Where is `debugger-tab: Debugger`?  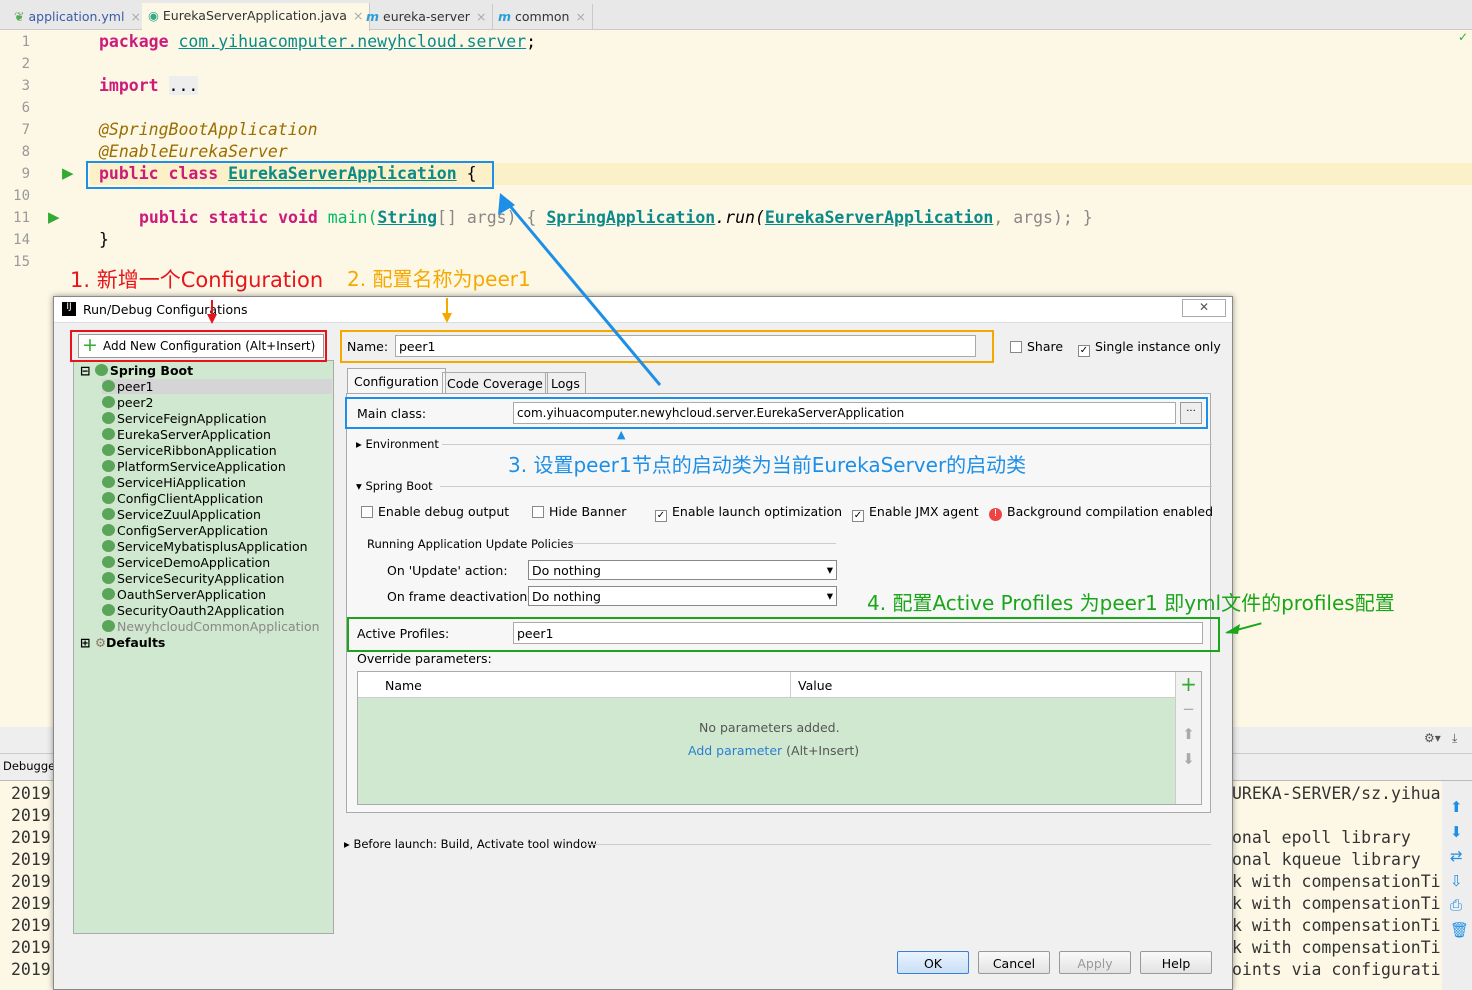
debugger-tab: Debugger is located at coordinates (31, 766).